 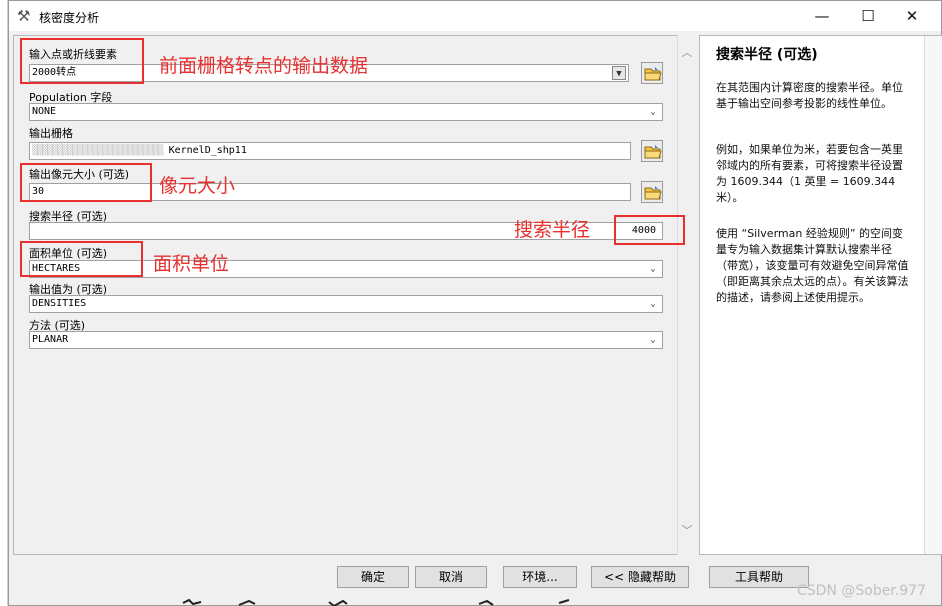 What do you see at coordinates (346, 112) in the screenshot?
I see `population-field-combo: NONE ⌄` at bounding box center [346, 112].